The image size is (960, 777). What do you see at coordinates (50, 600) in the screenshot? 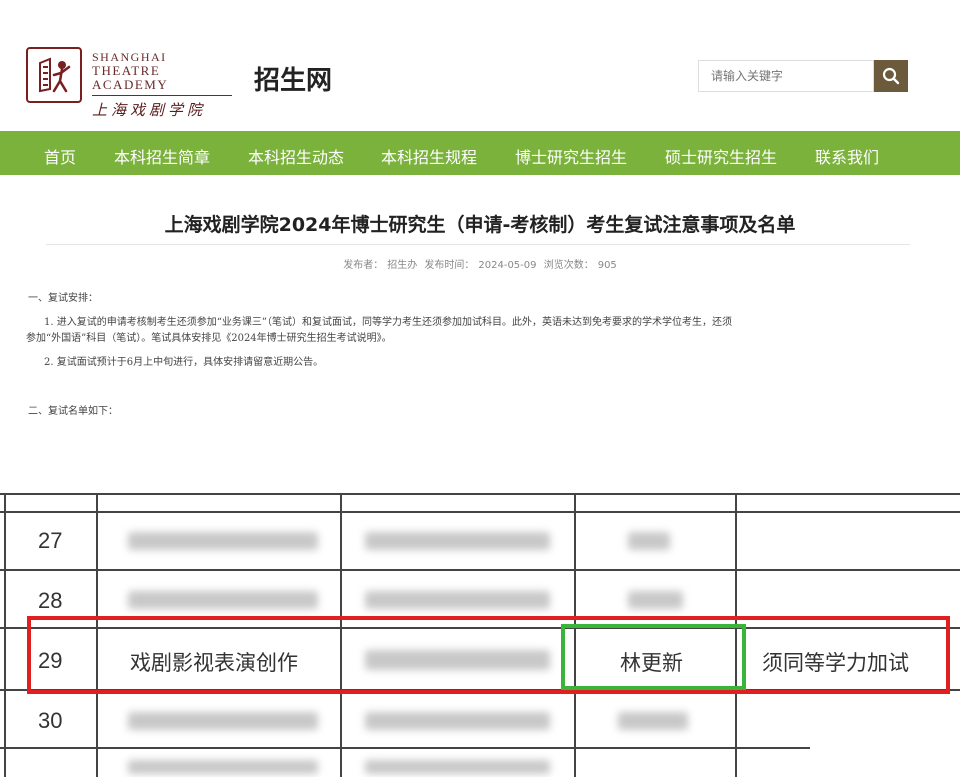
I see `row-number: 28` at bounding box center [50, 600].